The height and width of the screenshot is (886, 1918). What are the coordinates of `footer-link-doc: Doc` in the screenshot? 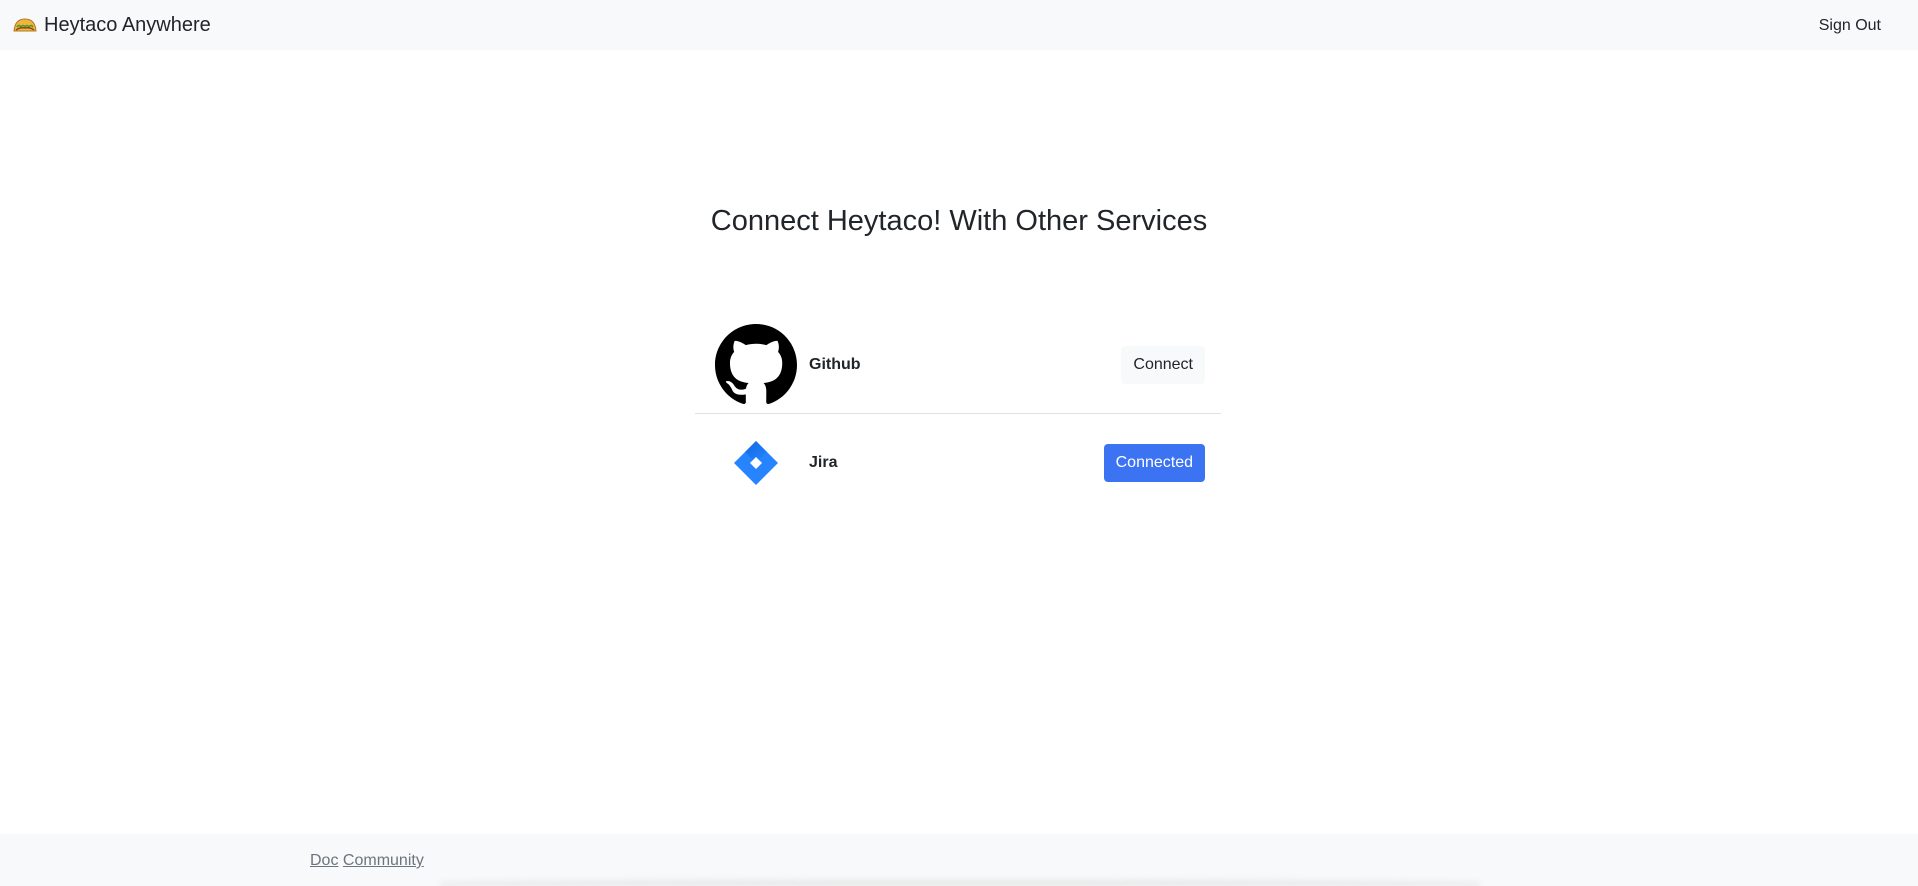 It's located at (324, 860).